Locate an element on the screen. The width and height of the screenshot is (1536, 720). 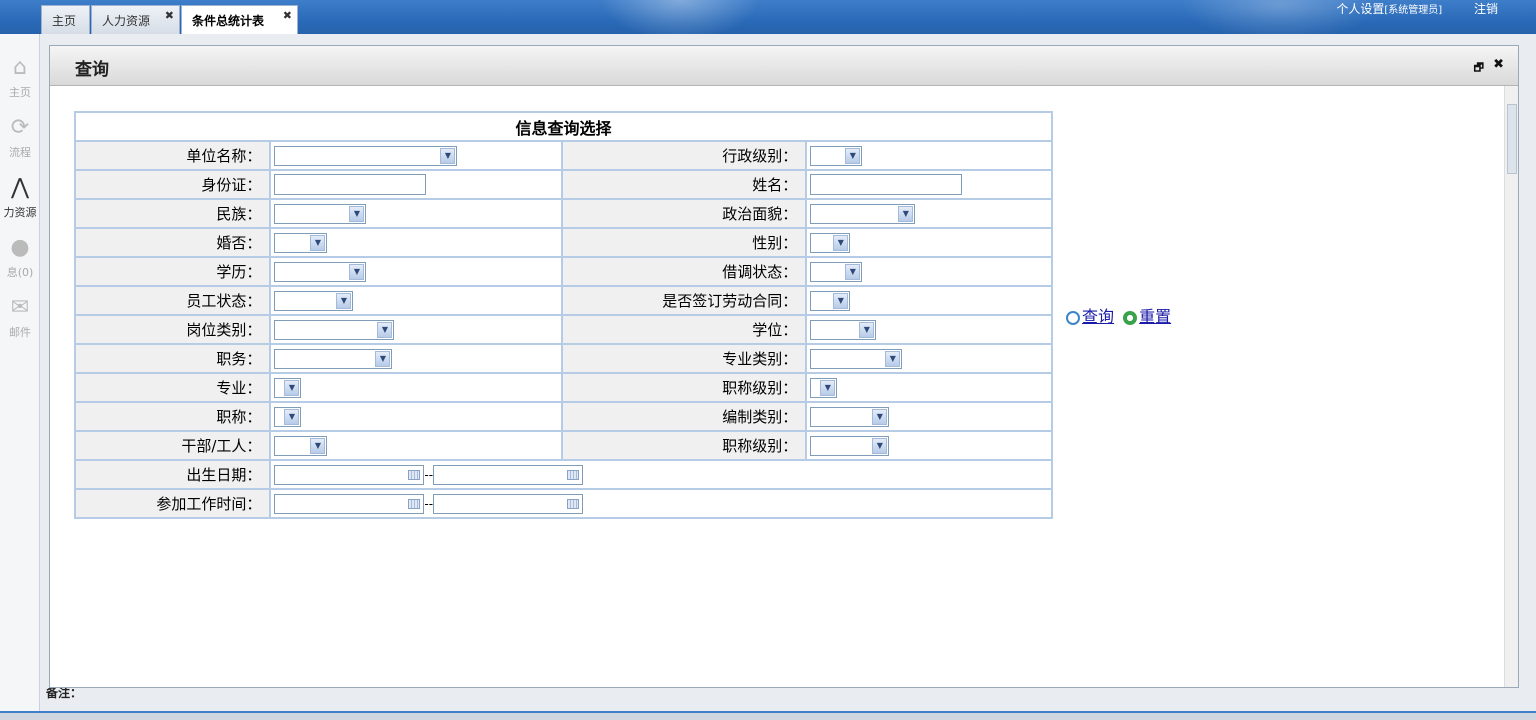
field-label: 出生日期： is located at coordinates (172, 474).